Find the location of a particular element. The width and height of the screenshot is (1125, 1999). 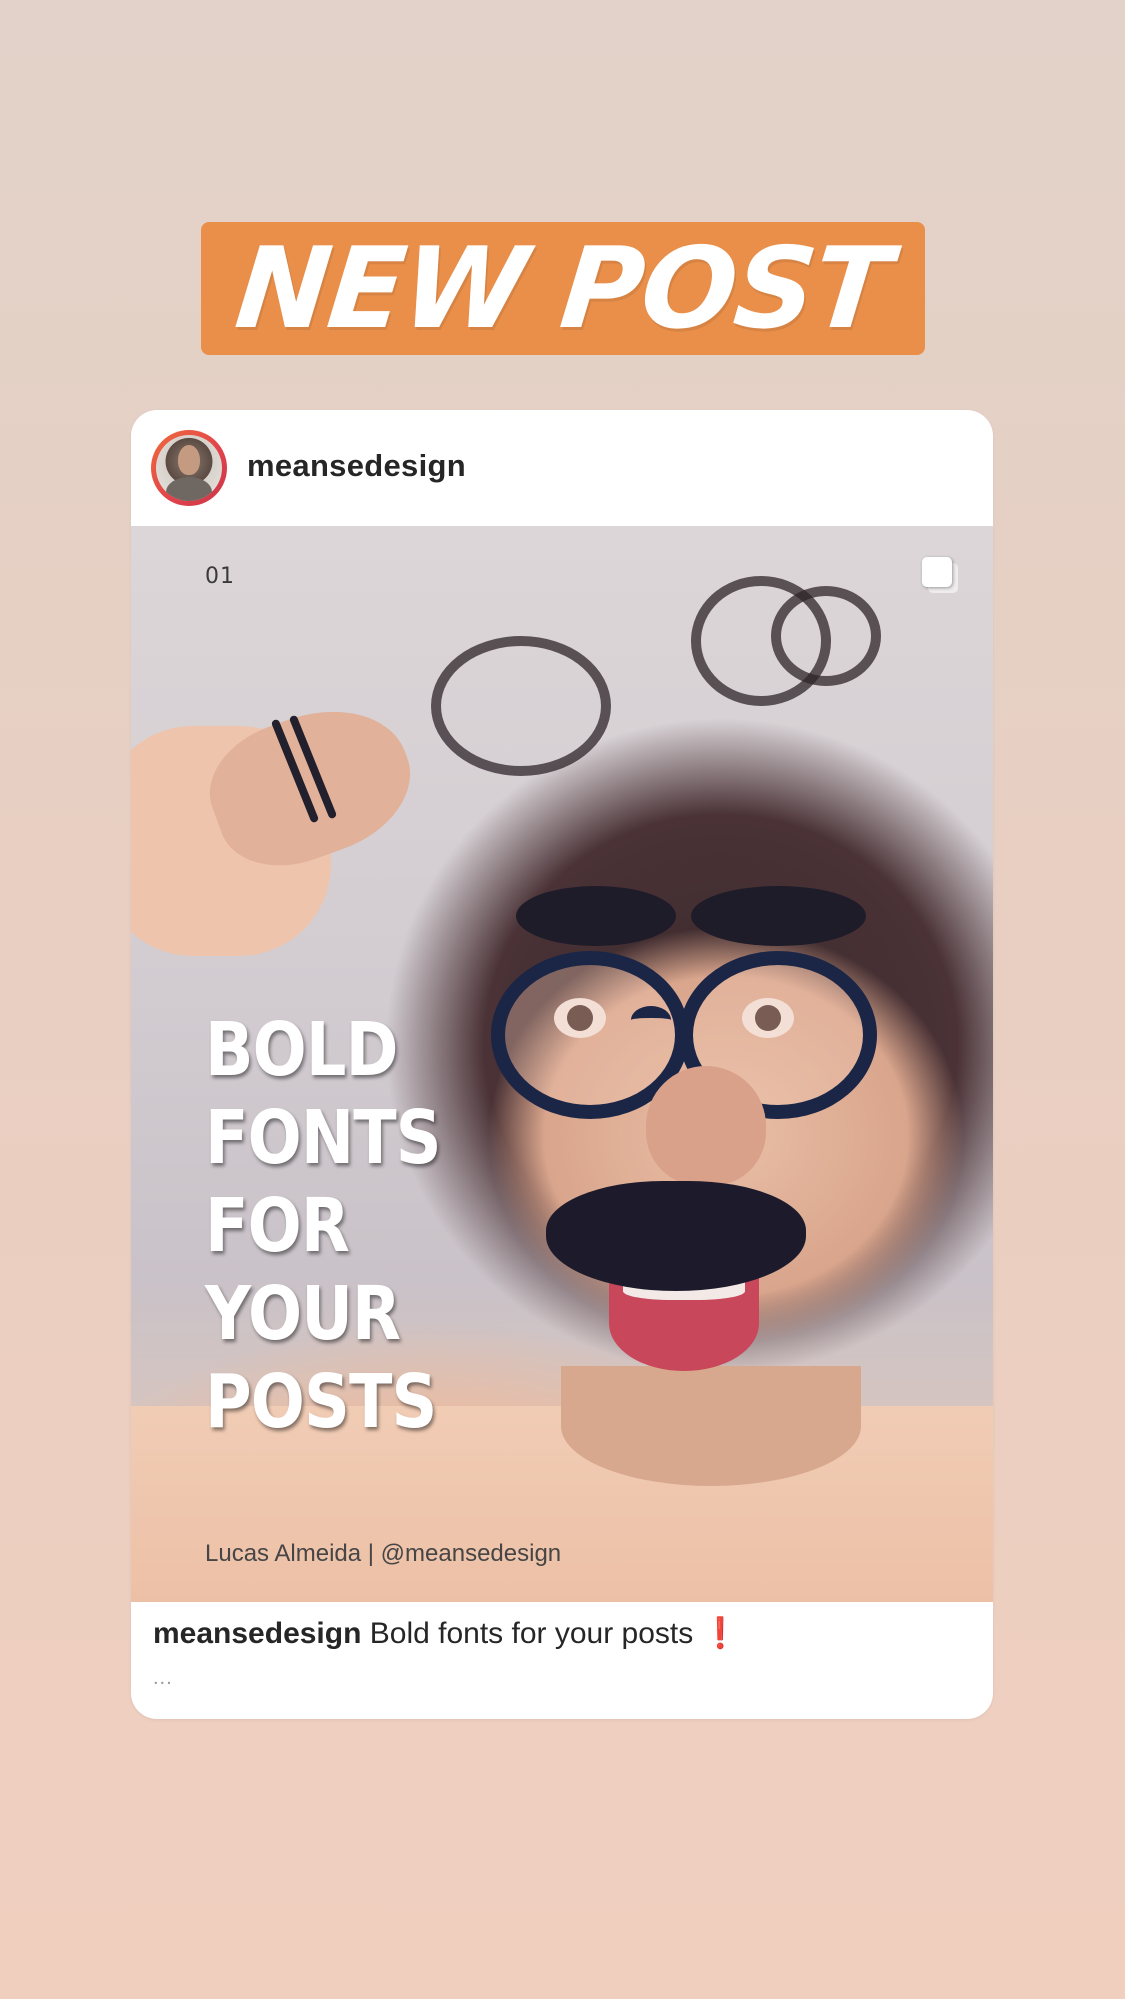

collar-shape is located at coordinates (711, 1426).